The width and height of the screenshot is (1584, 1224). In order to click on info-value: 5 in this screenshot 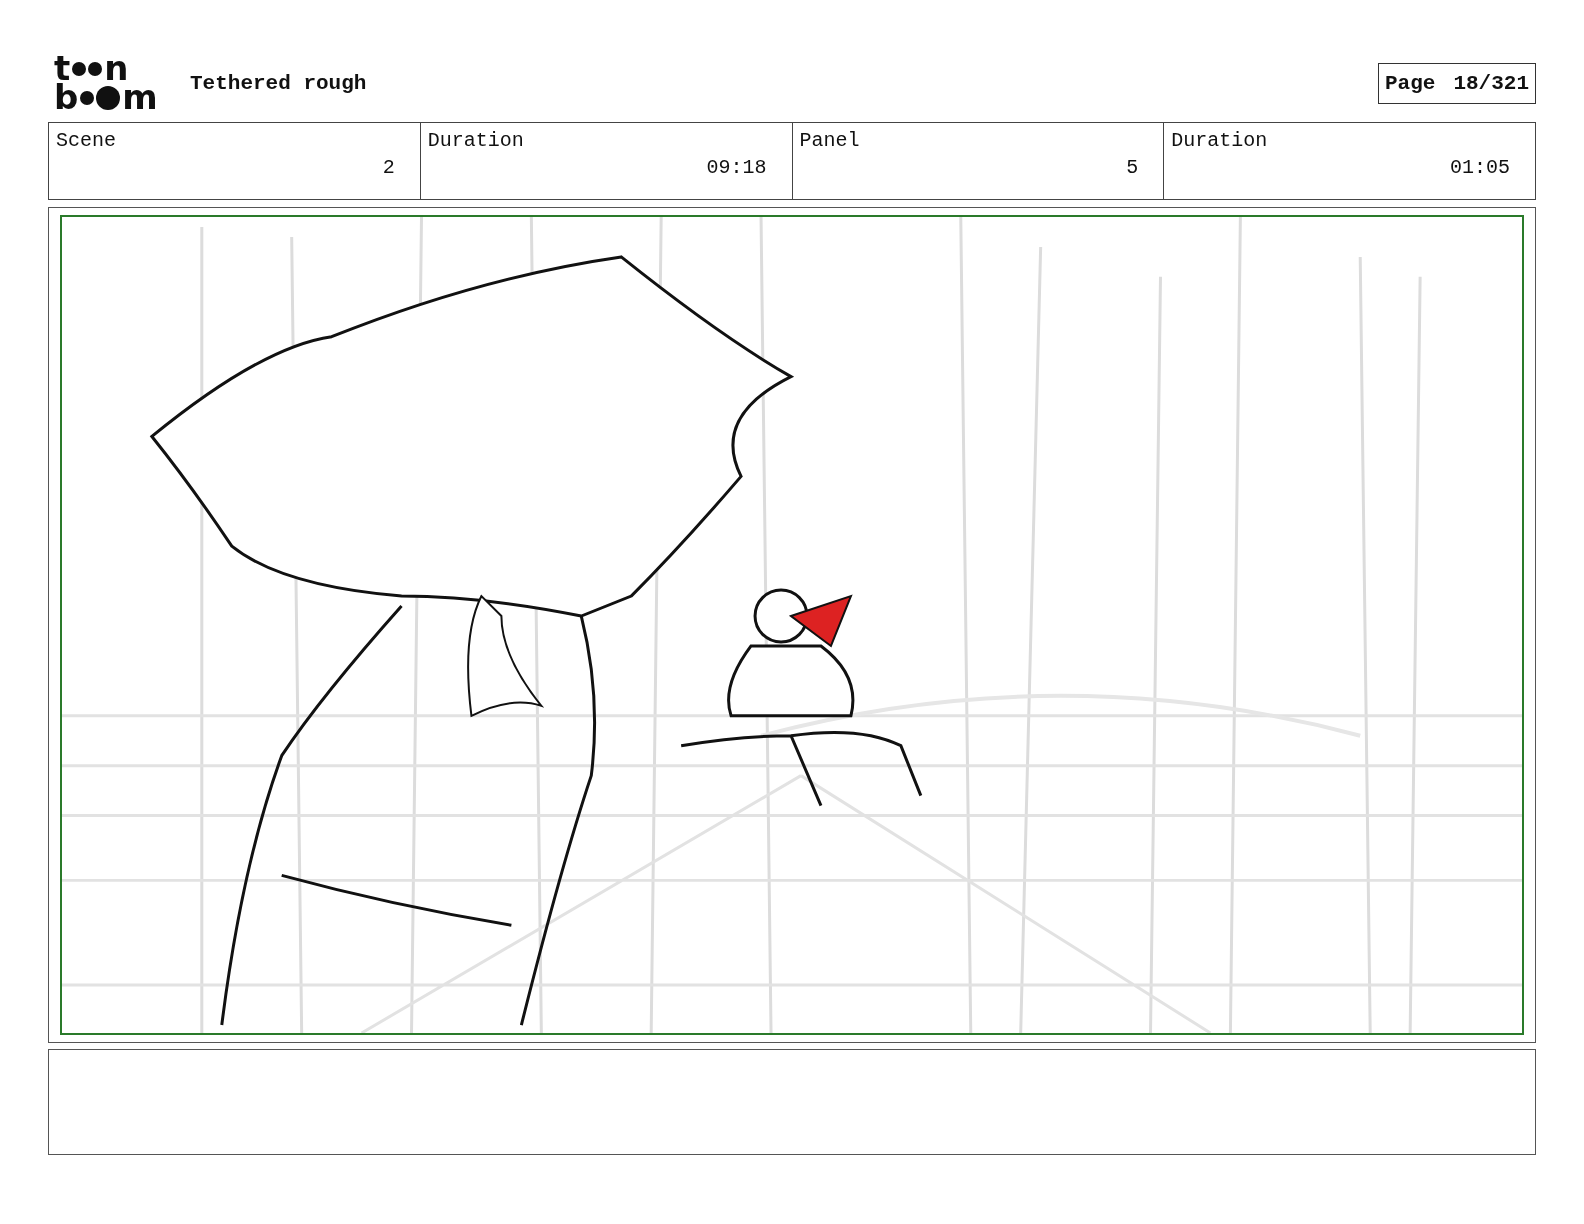, I will do `click(1132, 167)`.